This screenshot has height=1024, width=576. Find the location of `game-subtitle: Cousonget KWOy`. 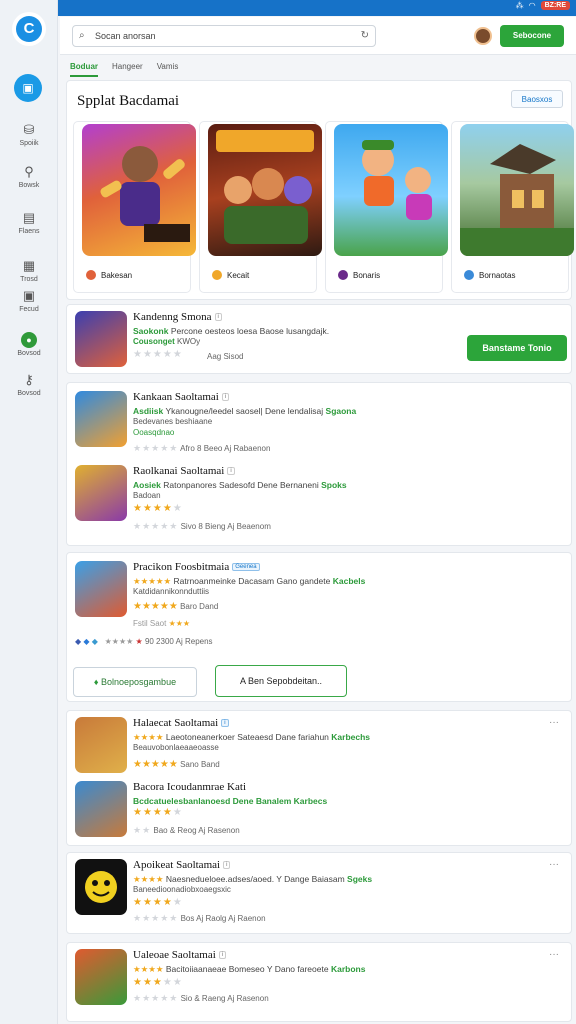

game-subtitle: Cousonget KWOy is located at coordinates (167, 341).